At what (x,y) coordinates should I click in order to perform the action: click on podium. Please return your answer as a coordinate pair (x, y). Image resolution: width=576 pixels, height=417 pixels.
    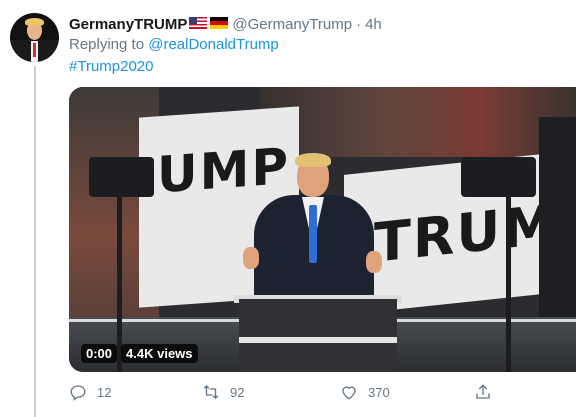
    Looking at the image, I should click on (318, 335).